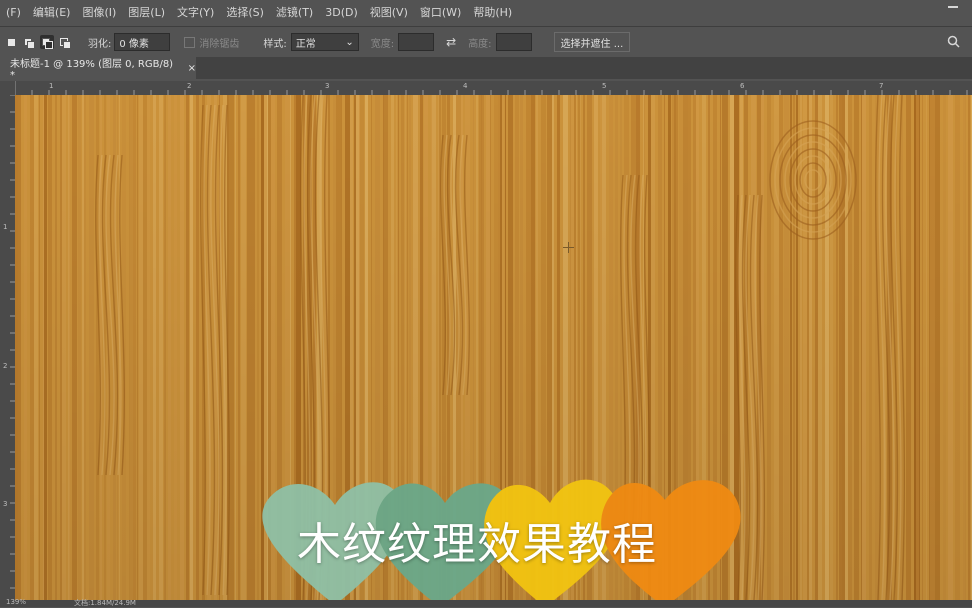 The width and height of the screenshot is (972, 608). What do you see at coordinates (486, 602) in the screenshot?
I see `status-bar: 139% 文档:1.84M/24.9M` at bounding box center [486, 602].